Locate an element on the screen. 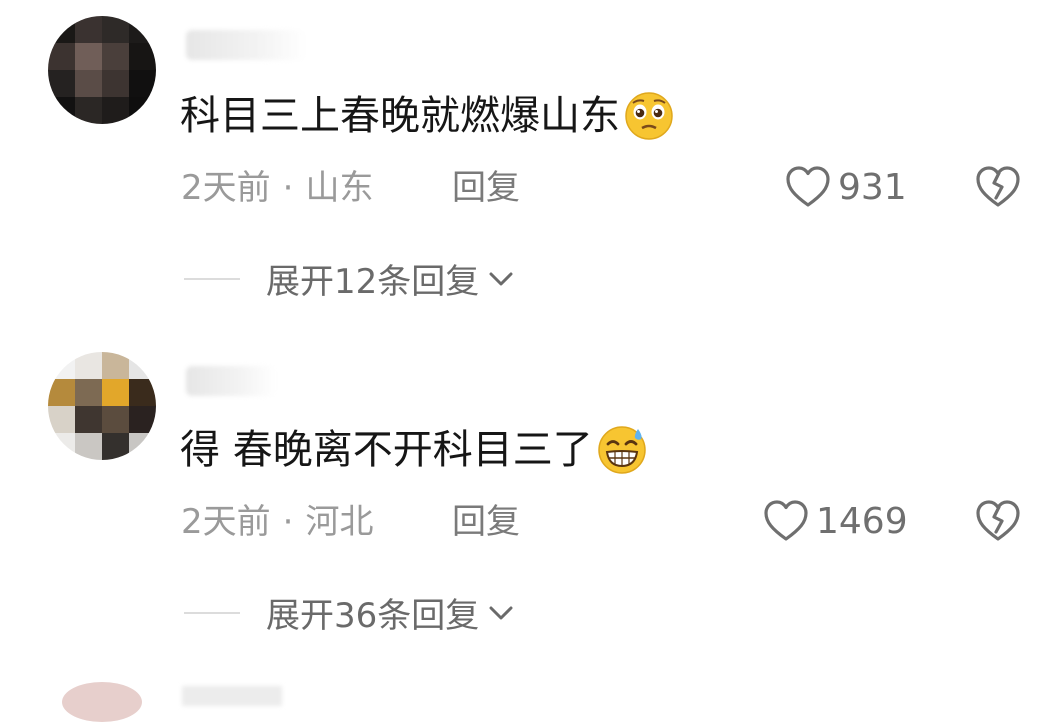 This screenshot has height=722, width=1064. comment-text-content: 得 春晚离不开科目三了 is located at coordinates (386, 450).